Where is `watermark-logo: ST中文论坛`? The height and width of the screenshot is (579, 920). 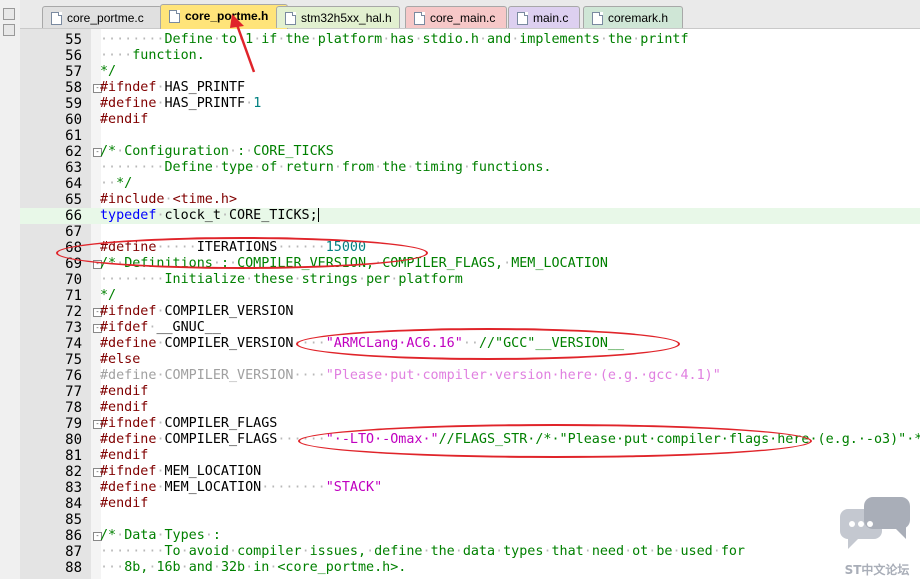
watermark-logo: ST中文论坛 is located at coordinates (877, 536).